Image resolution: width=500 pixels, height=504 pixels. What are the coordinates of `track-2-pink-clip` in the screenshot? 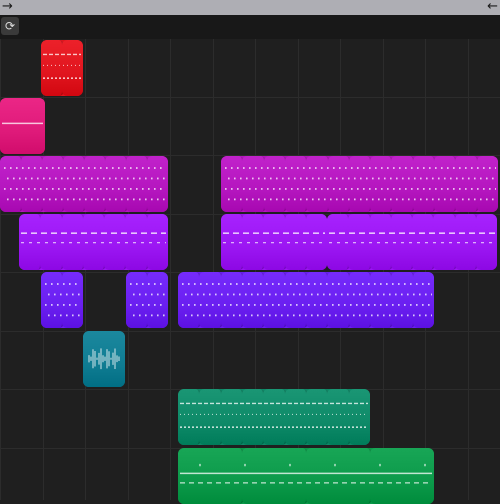 It's located at (22, 126).